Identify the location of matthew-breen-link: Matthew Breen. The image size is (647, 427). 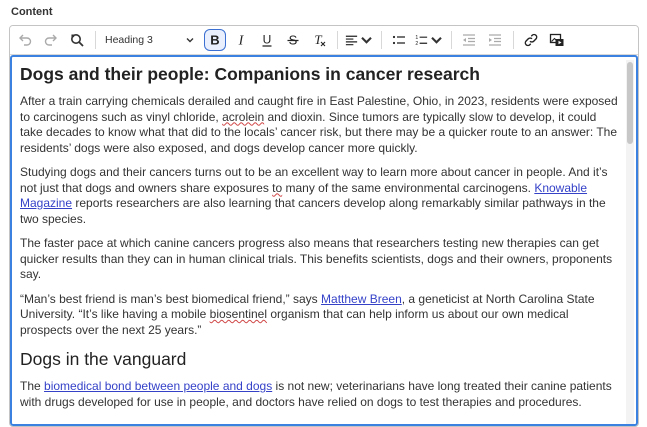
(361, 299).